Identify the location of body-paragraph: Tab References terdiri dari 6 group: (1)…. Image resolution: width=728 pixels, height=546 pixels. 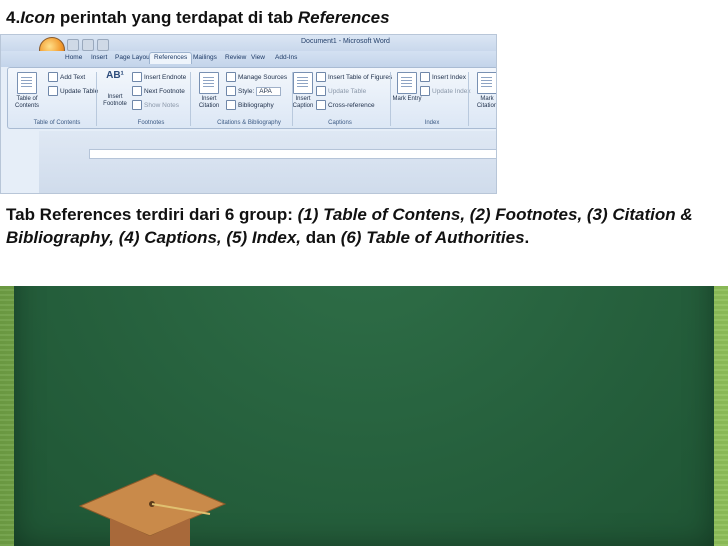
(349, 226).